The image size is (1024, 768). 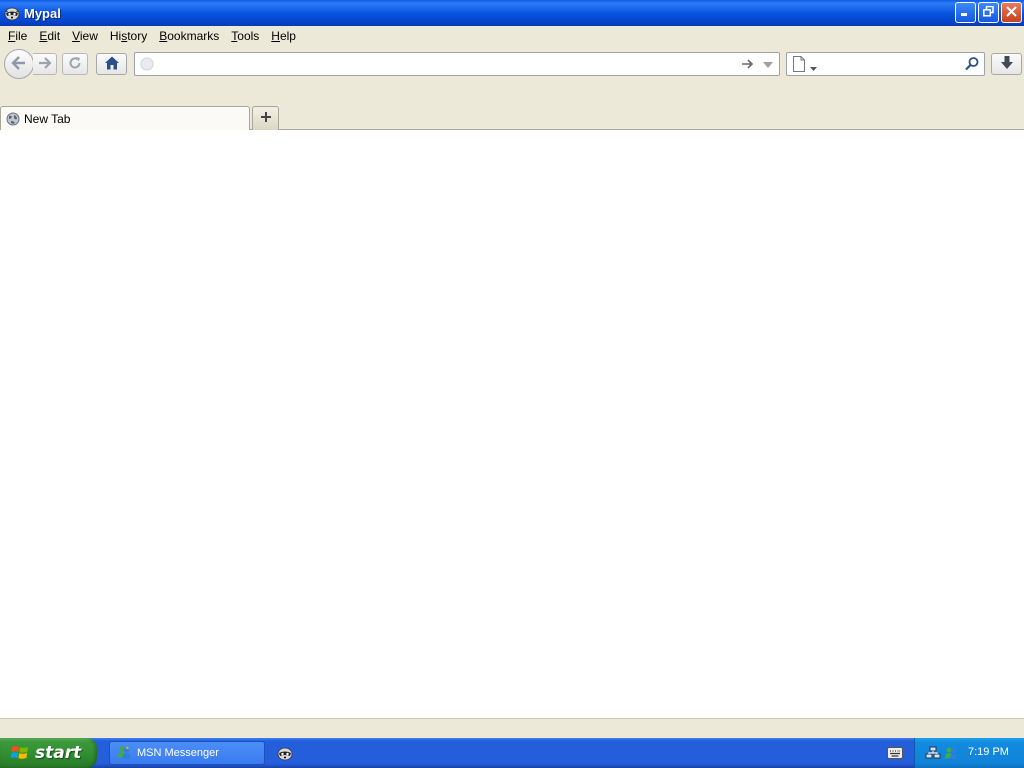 I want to click on download-arrow-icon, so click(x=1007, y=64).